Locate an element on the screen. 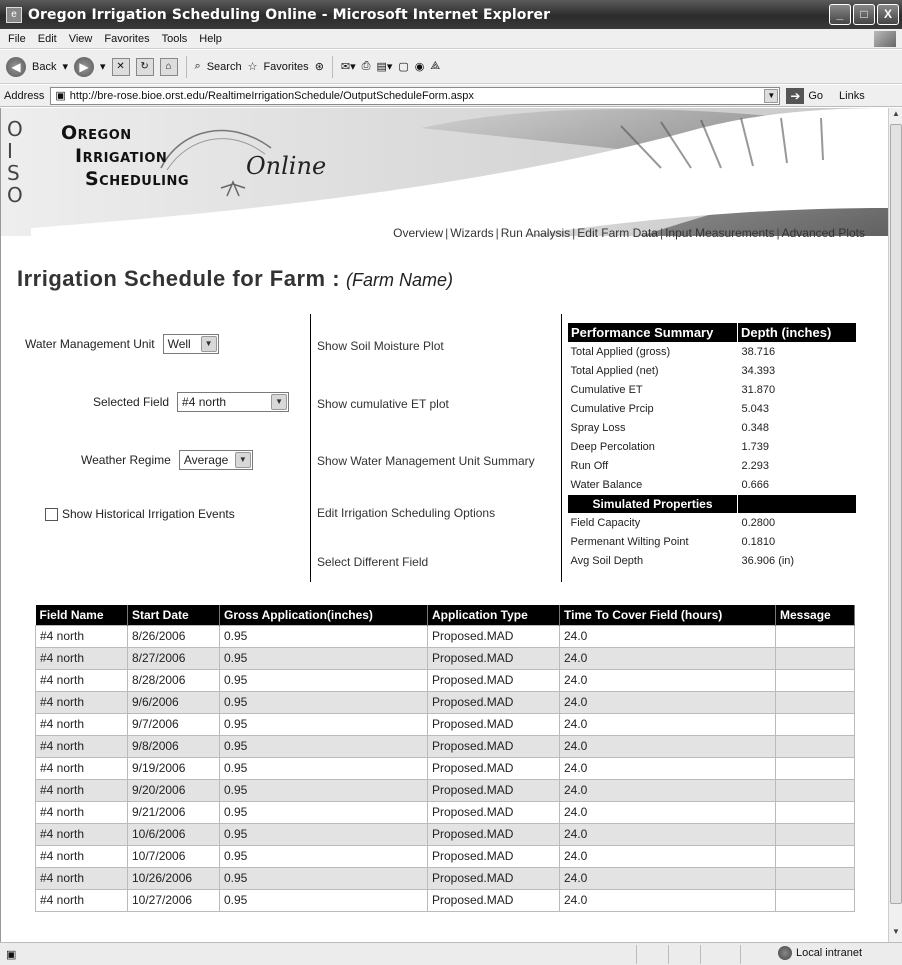 The height and width of the screenshot is (965, 902). menu-help: Help is located at coordinates (212, 39).